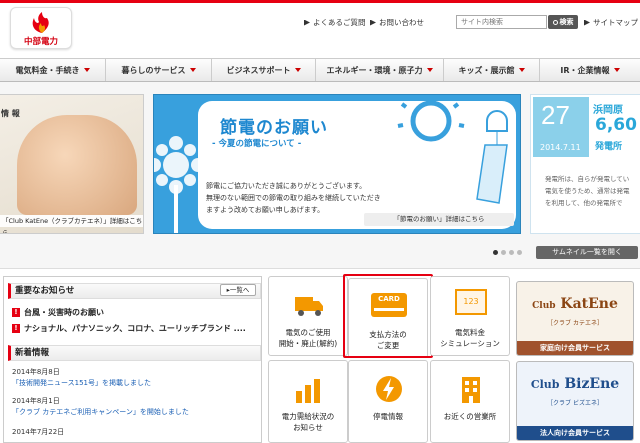 This screenshot has height=443, width=640. What do you see at coordinates (71, 224) in the screenshot?
I see `slide-caption: 「Club KatEne（クラブカテエネ）」詳細はこちら` at bounding box center [71, 224].